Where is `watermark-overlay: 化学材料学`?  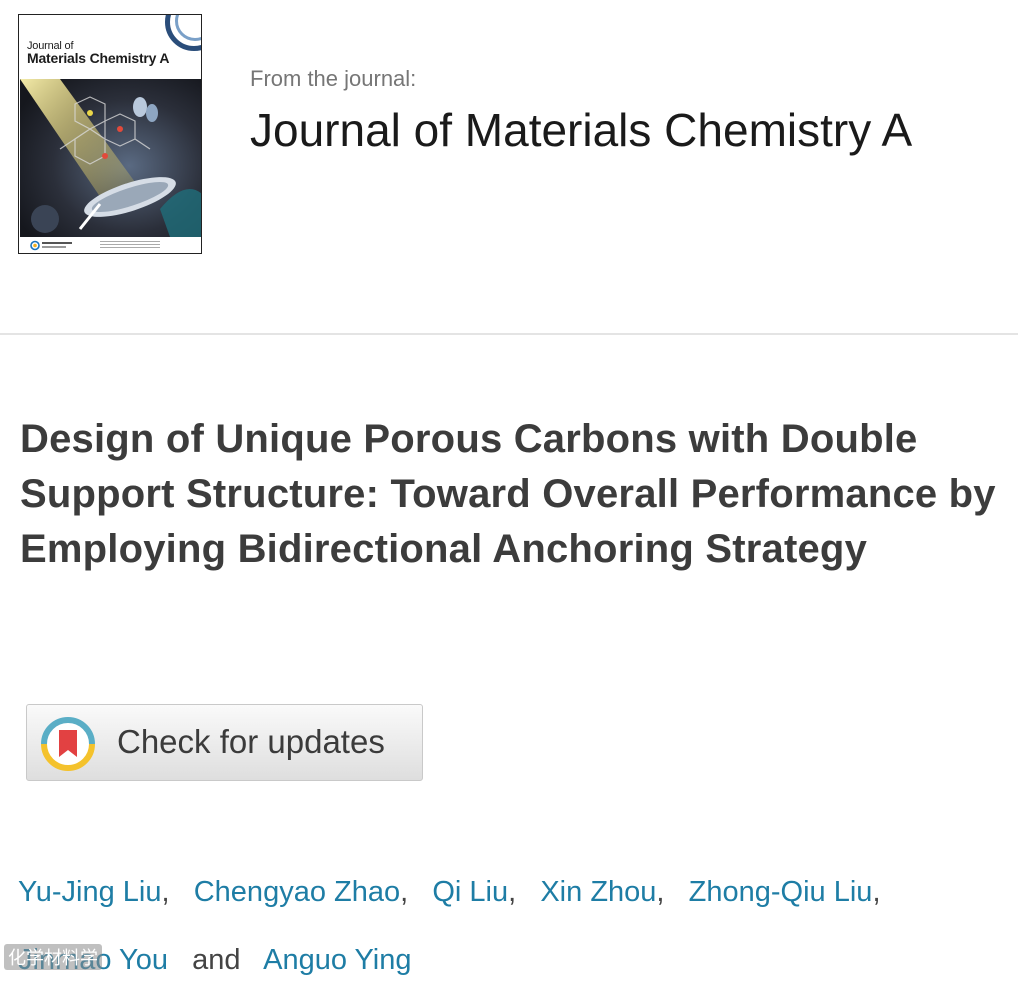
watermark-overlay: 化学材料学 is located at coordinates (53, 957).